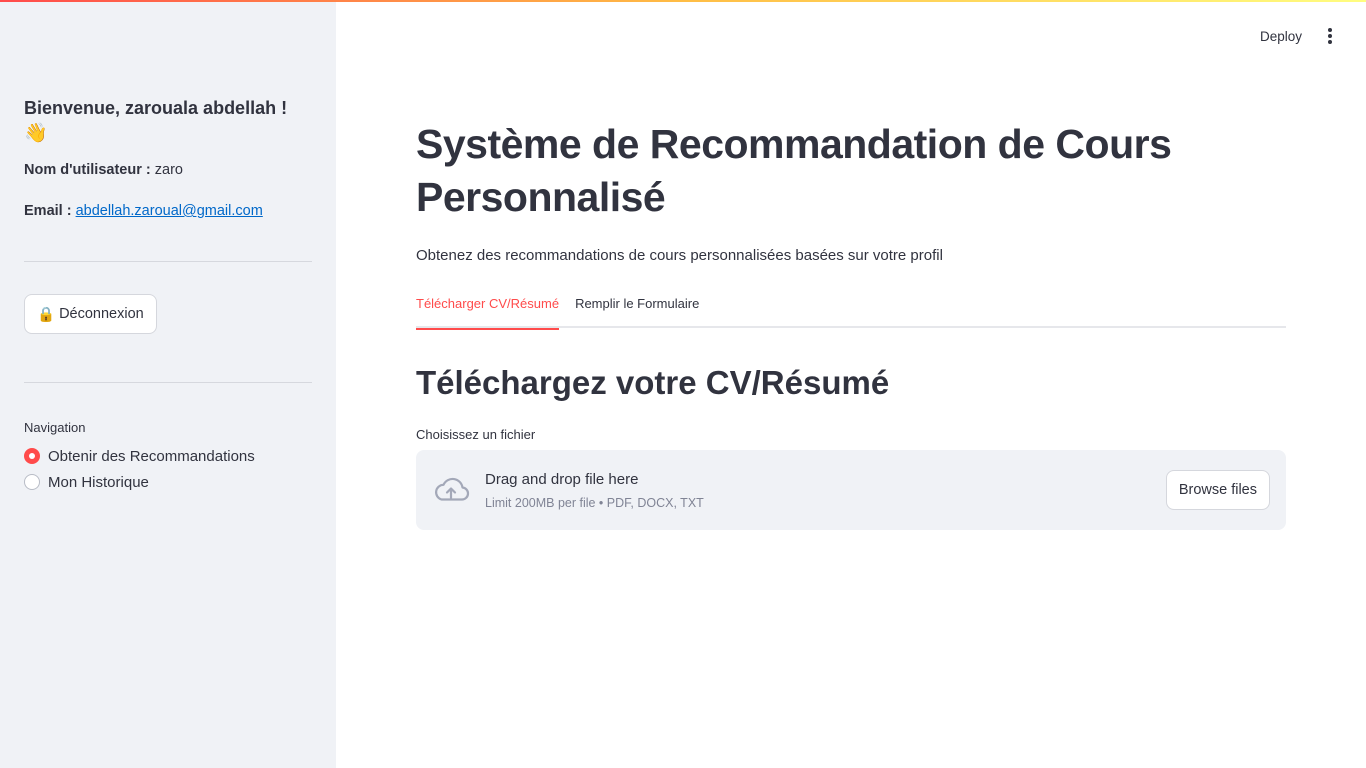  I want to click on tab-fill-form: Remplir le Formulaire, so click(637, 312).